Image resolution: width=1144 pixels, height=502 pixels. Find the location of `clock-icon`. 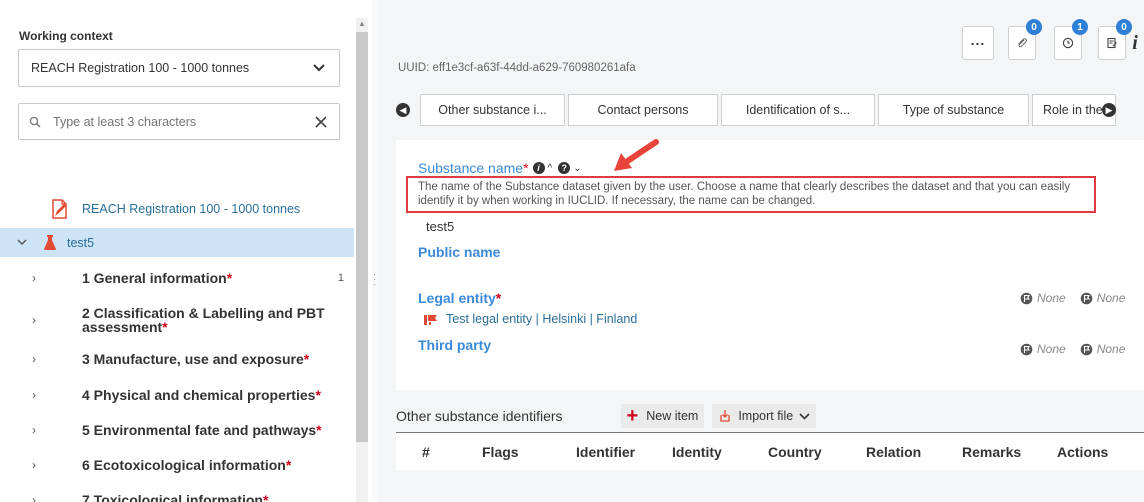

clock-icon is located at coordinates (1068, 43).